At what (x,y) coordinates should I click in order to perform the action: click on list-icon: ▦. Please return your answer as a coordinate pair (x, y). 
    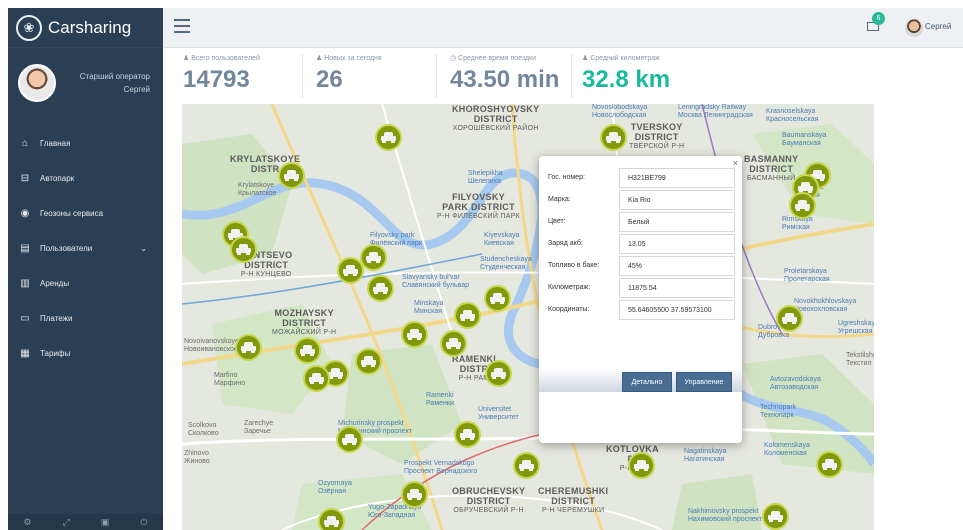
    Looking at the image, I should click on (25, 353).